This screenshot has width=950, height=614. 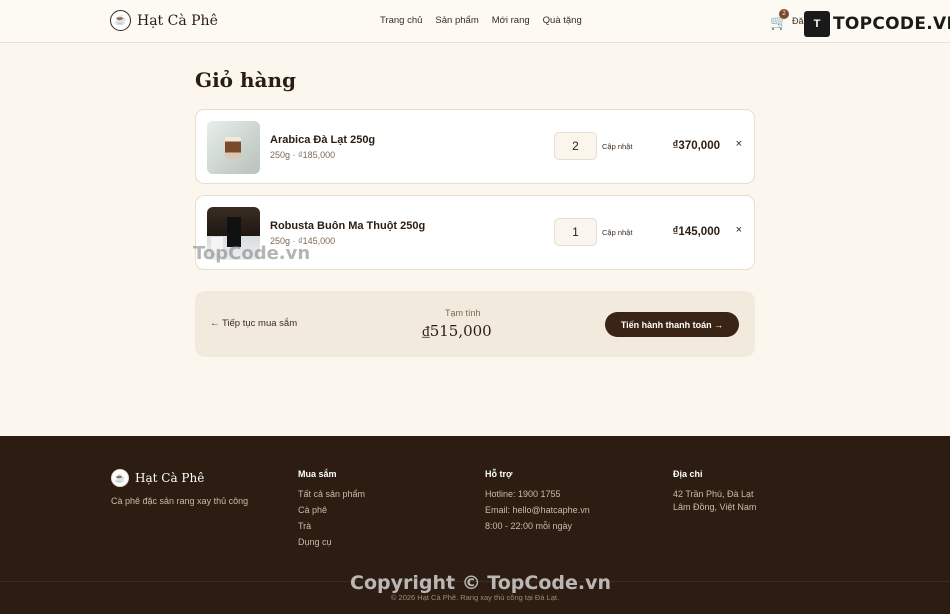 I want to click on topcode-logo-icon: T, so click(x=817, y=24).